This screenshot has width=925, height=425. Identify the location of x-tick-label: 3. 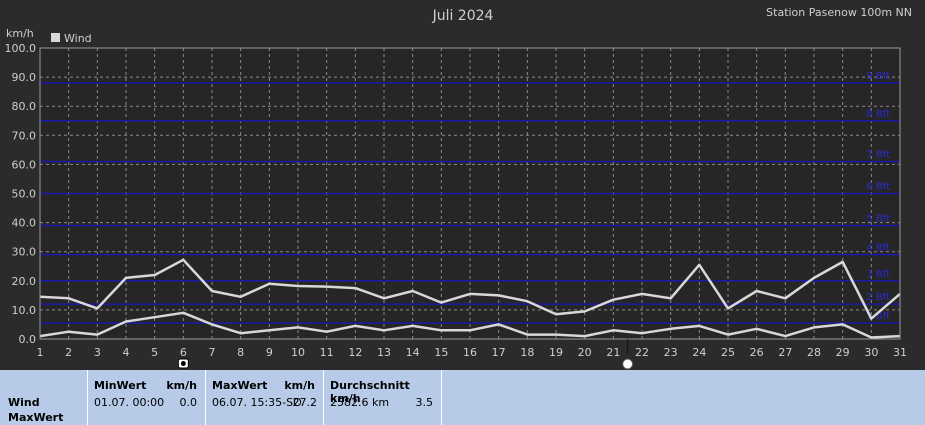
(97, 352).